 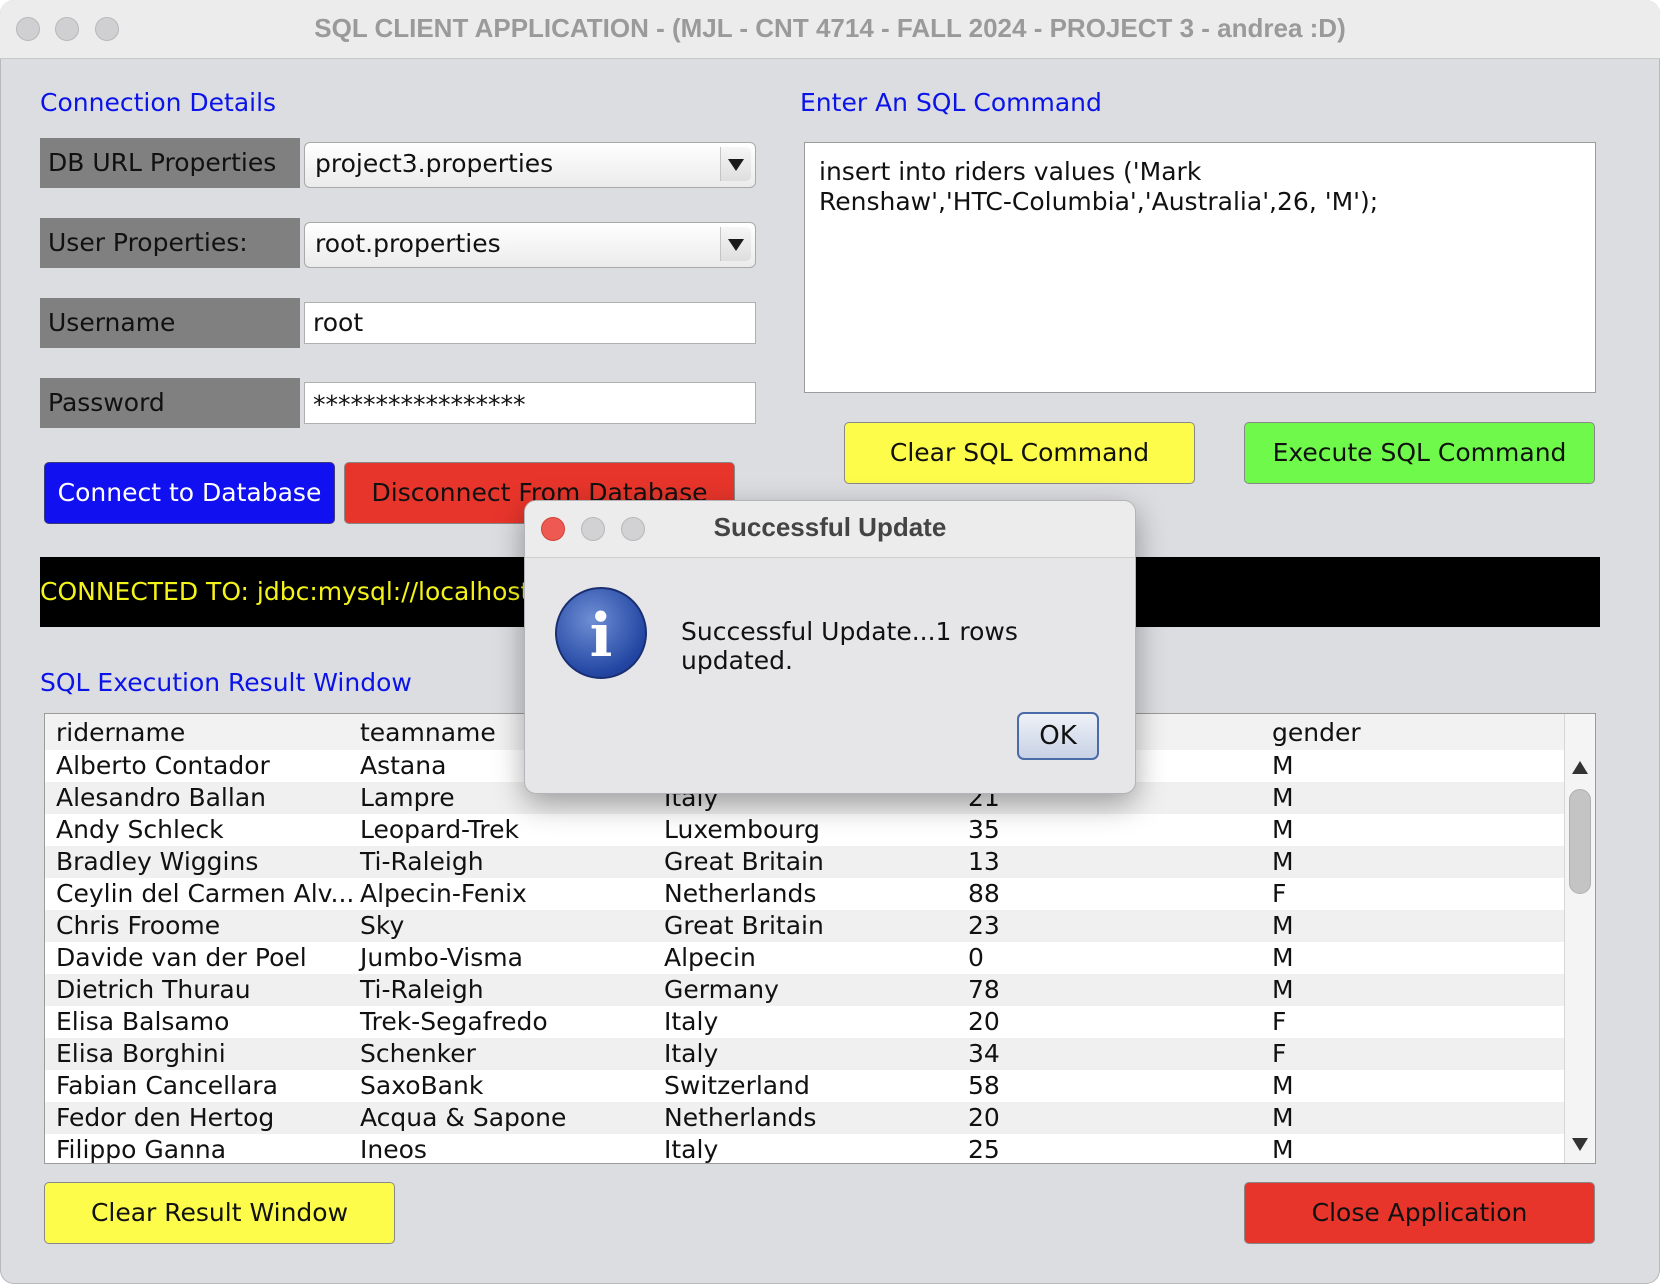 I want to click on ok-button: OK, so click(x=1058, y=736).